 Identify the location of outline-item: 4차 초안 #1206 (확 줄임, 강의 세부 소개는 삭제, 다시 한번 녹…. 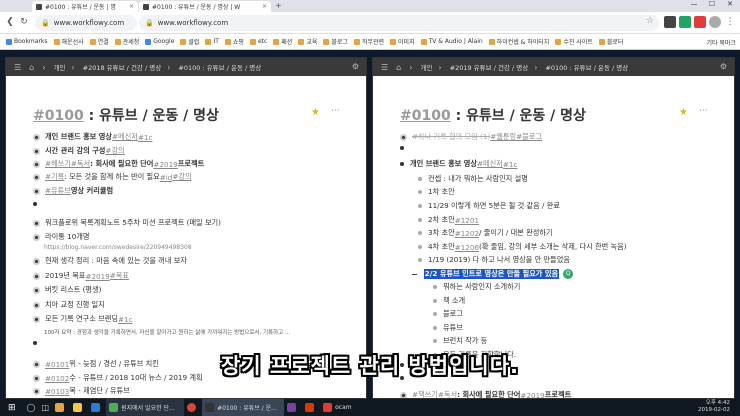
(522, 247).